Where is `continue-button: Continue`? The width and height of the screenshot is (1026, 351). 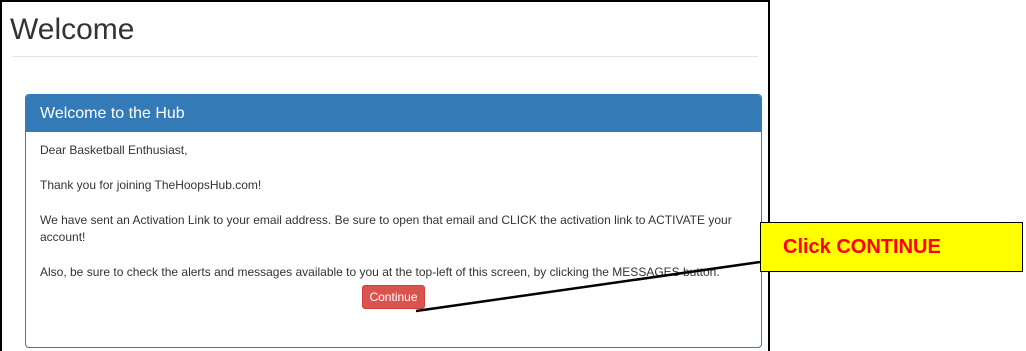 continue-button: Continue is located at coordinates (393, 297).